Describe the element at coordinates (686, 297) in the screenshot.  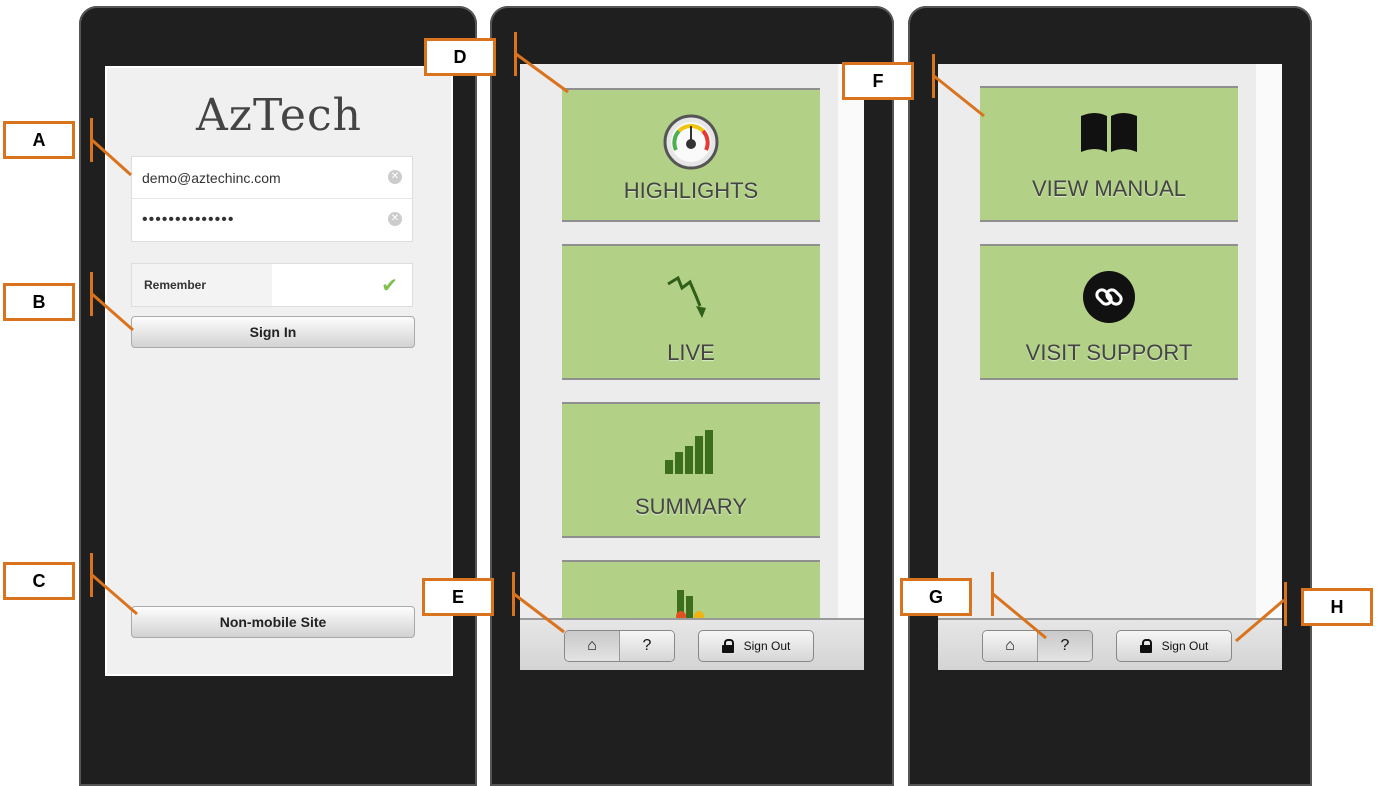
I see `trend-down-icon` at that location.